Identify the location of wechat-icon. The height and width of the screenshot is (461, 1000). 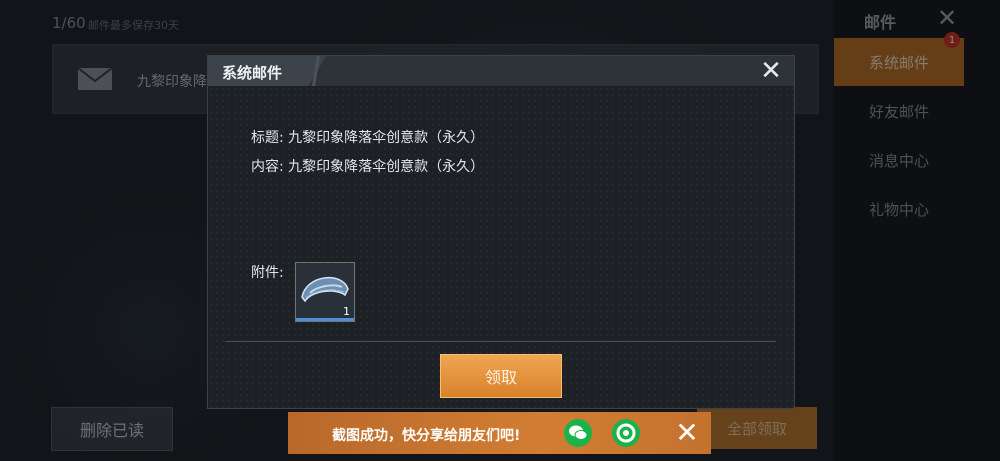
(578, 433).